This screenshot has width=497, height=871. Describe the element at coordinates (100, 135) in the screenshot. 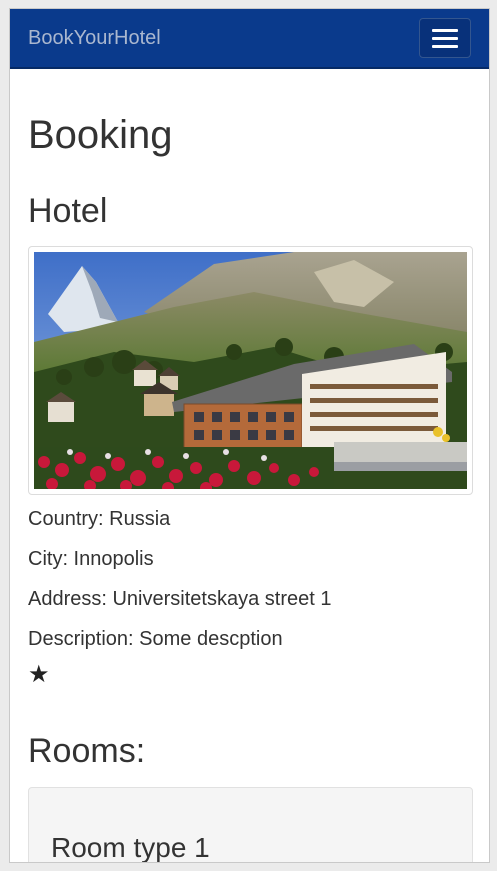

I see `page-title: Booking` at that location.